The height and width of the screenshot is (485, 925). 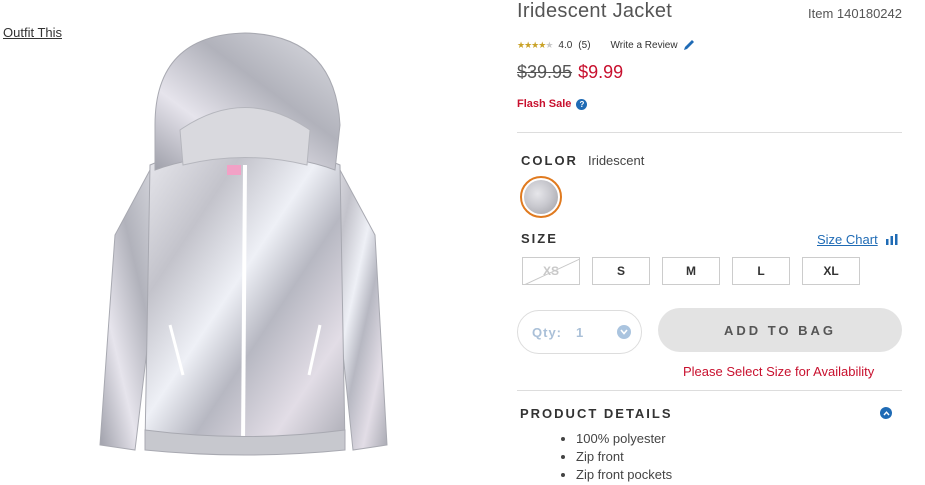 I want to click on size-option-xs: XS, so click(x=551, y=271).